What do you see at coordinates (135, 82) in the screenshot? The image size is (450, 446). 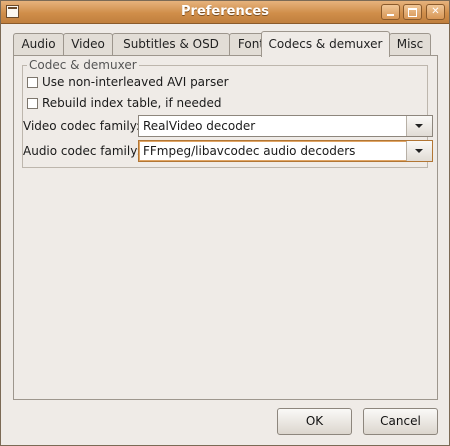 I see `avi-parser-label: Use non-interleaved AVI parser` at bounding box center [135, 82].